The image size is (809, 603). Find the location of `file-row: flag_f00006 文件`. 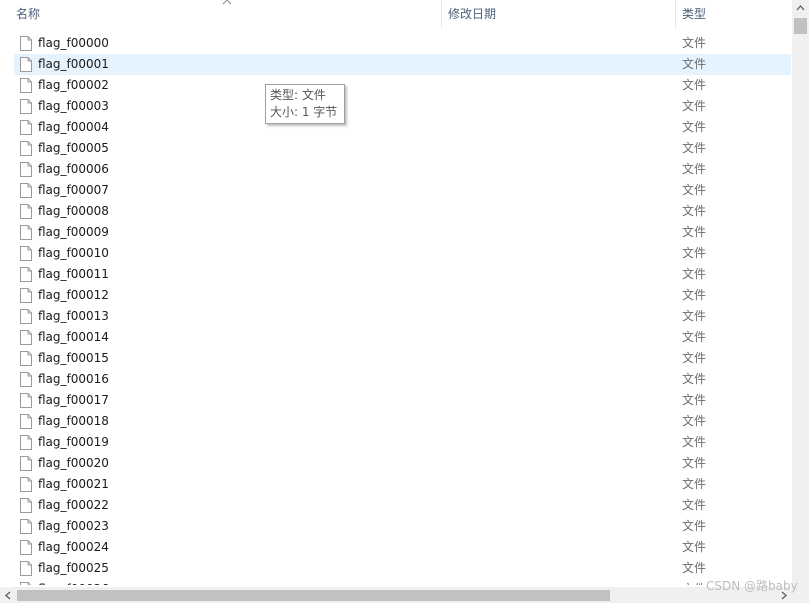

file-row: flag_f00006 文件 is located at coordinates (402, 169).